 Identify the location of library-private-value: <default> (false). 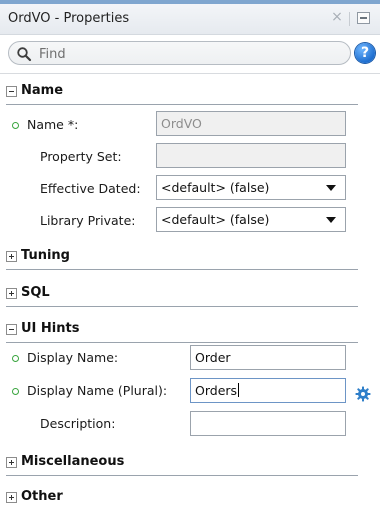
(215, 219).